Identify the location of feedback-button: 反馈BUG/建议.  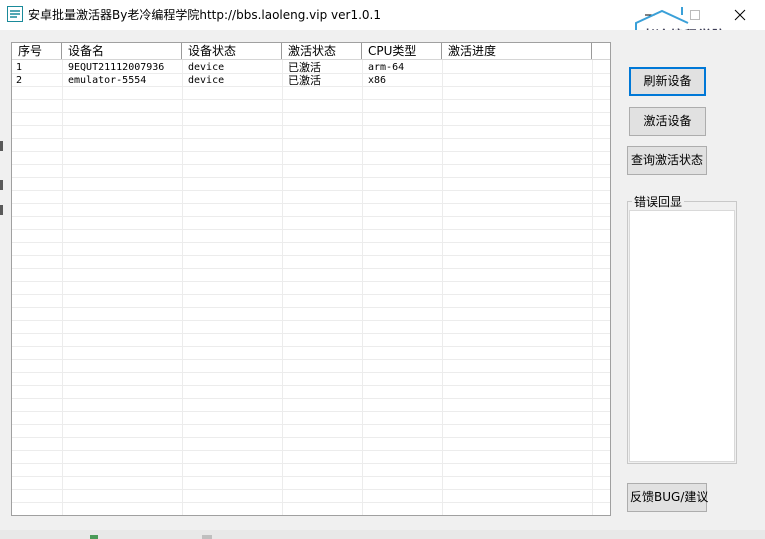
(667, 497).